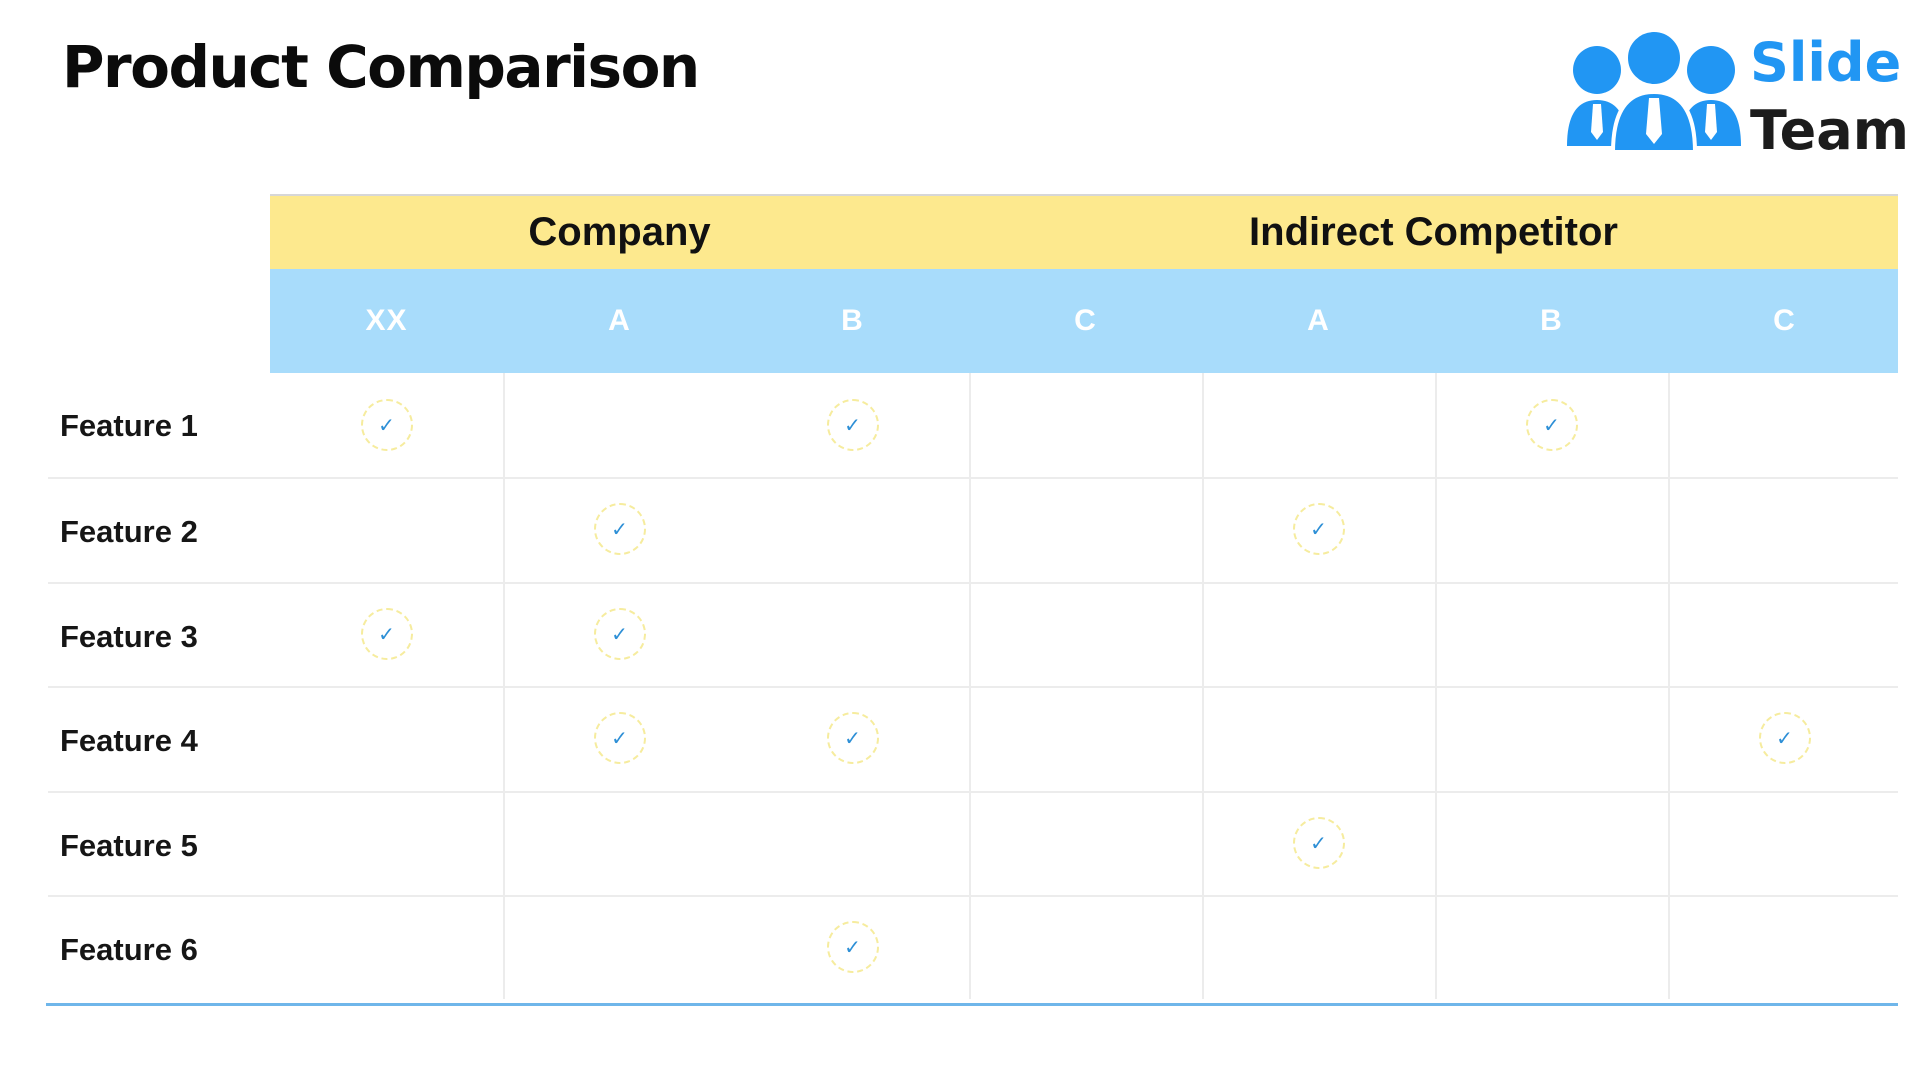 The height and width of the screenshot is (1080, 1920). What do you see at coordinates (973, 948) in the screenshot?
I see `table-row: Feature 6` at bounding box center [973, 948].